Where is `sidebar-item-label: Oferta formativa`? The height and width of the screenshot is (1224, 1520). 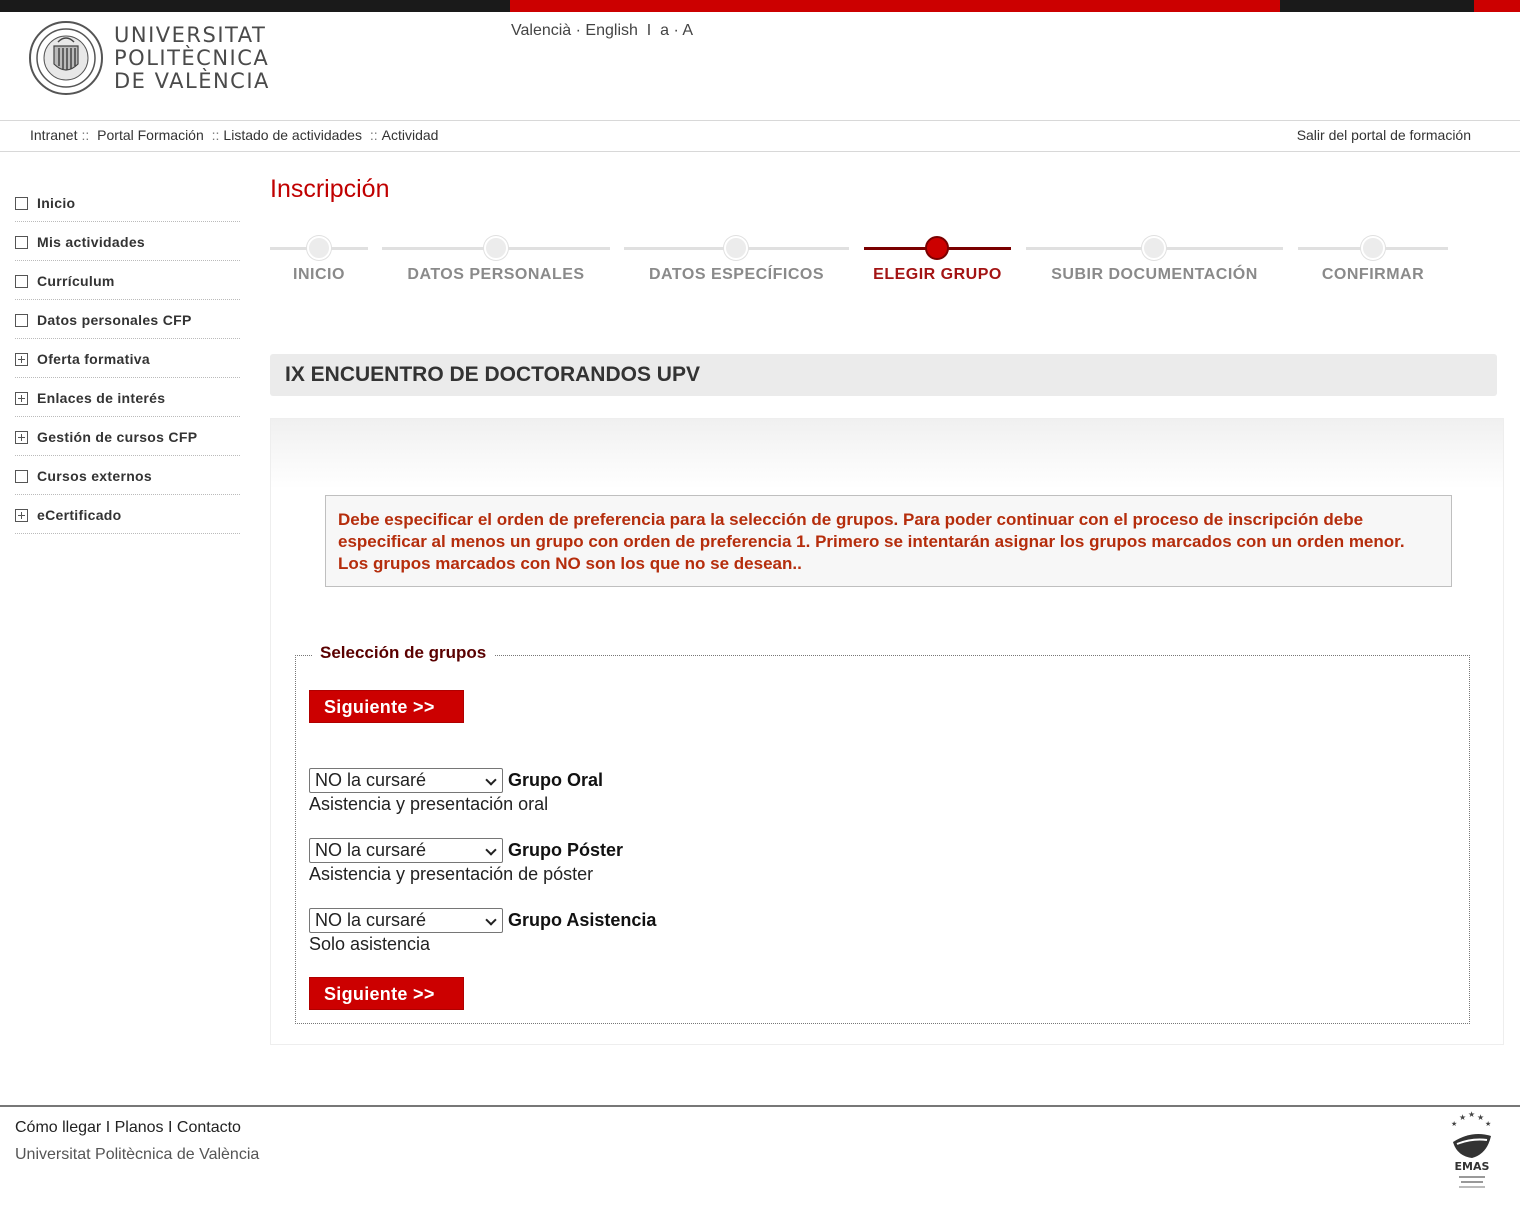 sidebar-item-label: Oferta formativa is located at coordinates (93, 359).